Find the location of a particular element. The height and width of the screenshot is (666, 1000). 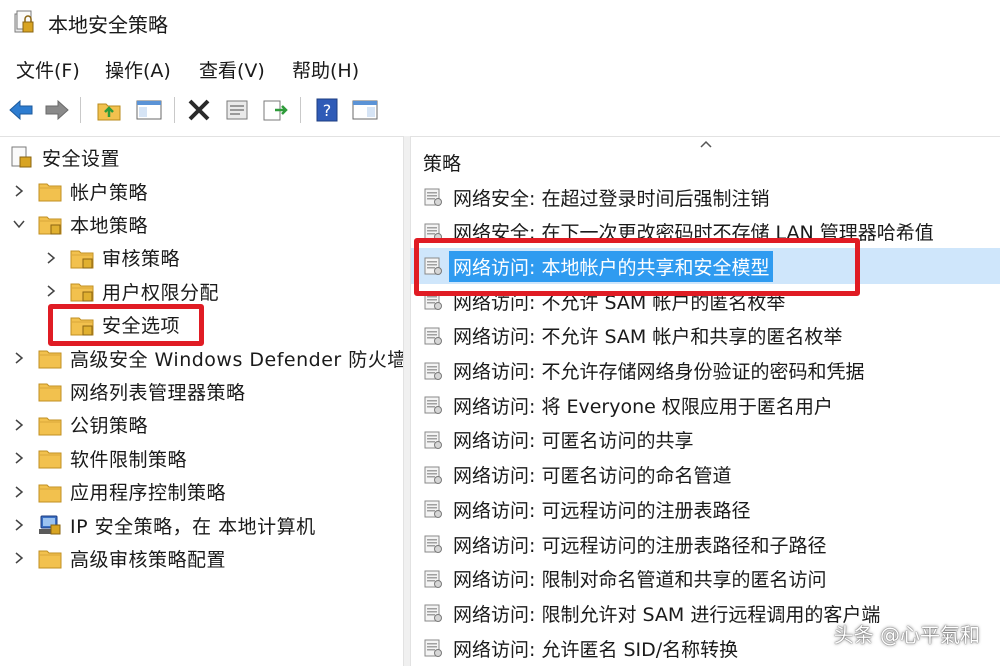

help-icon: ? is located at coordinates (327, 110).